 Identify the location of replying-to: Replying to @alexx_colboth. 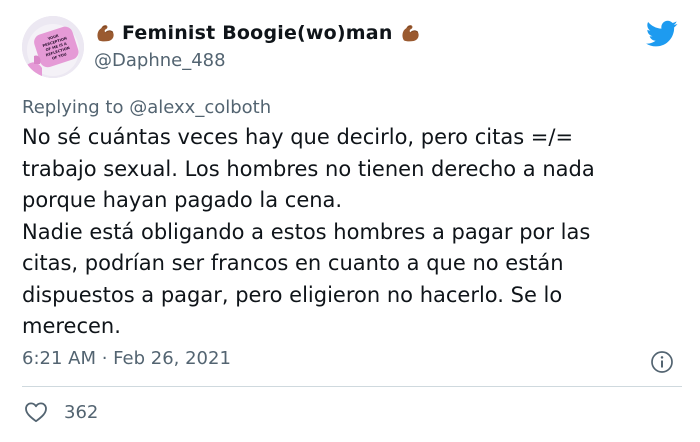
(146, 107).